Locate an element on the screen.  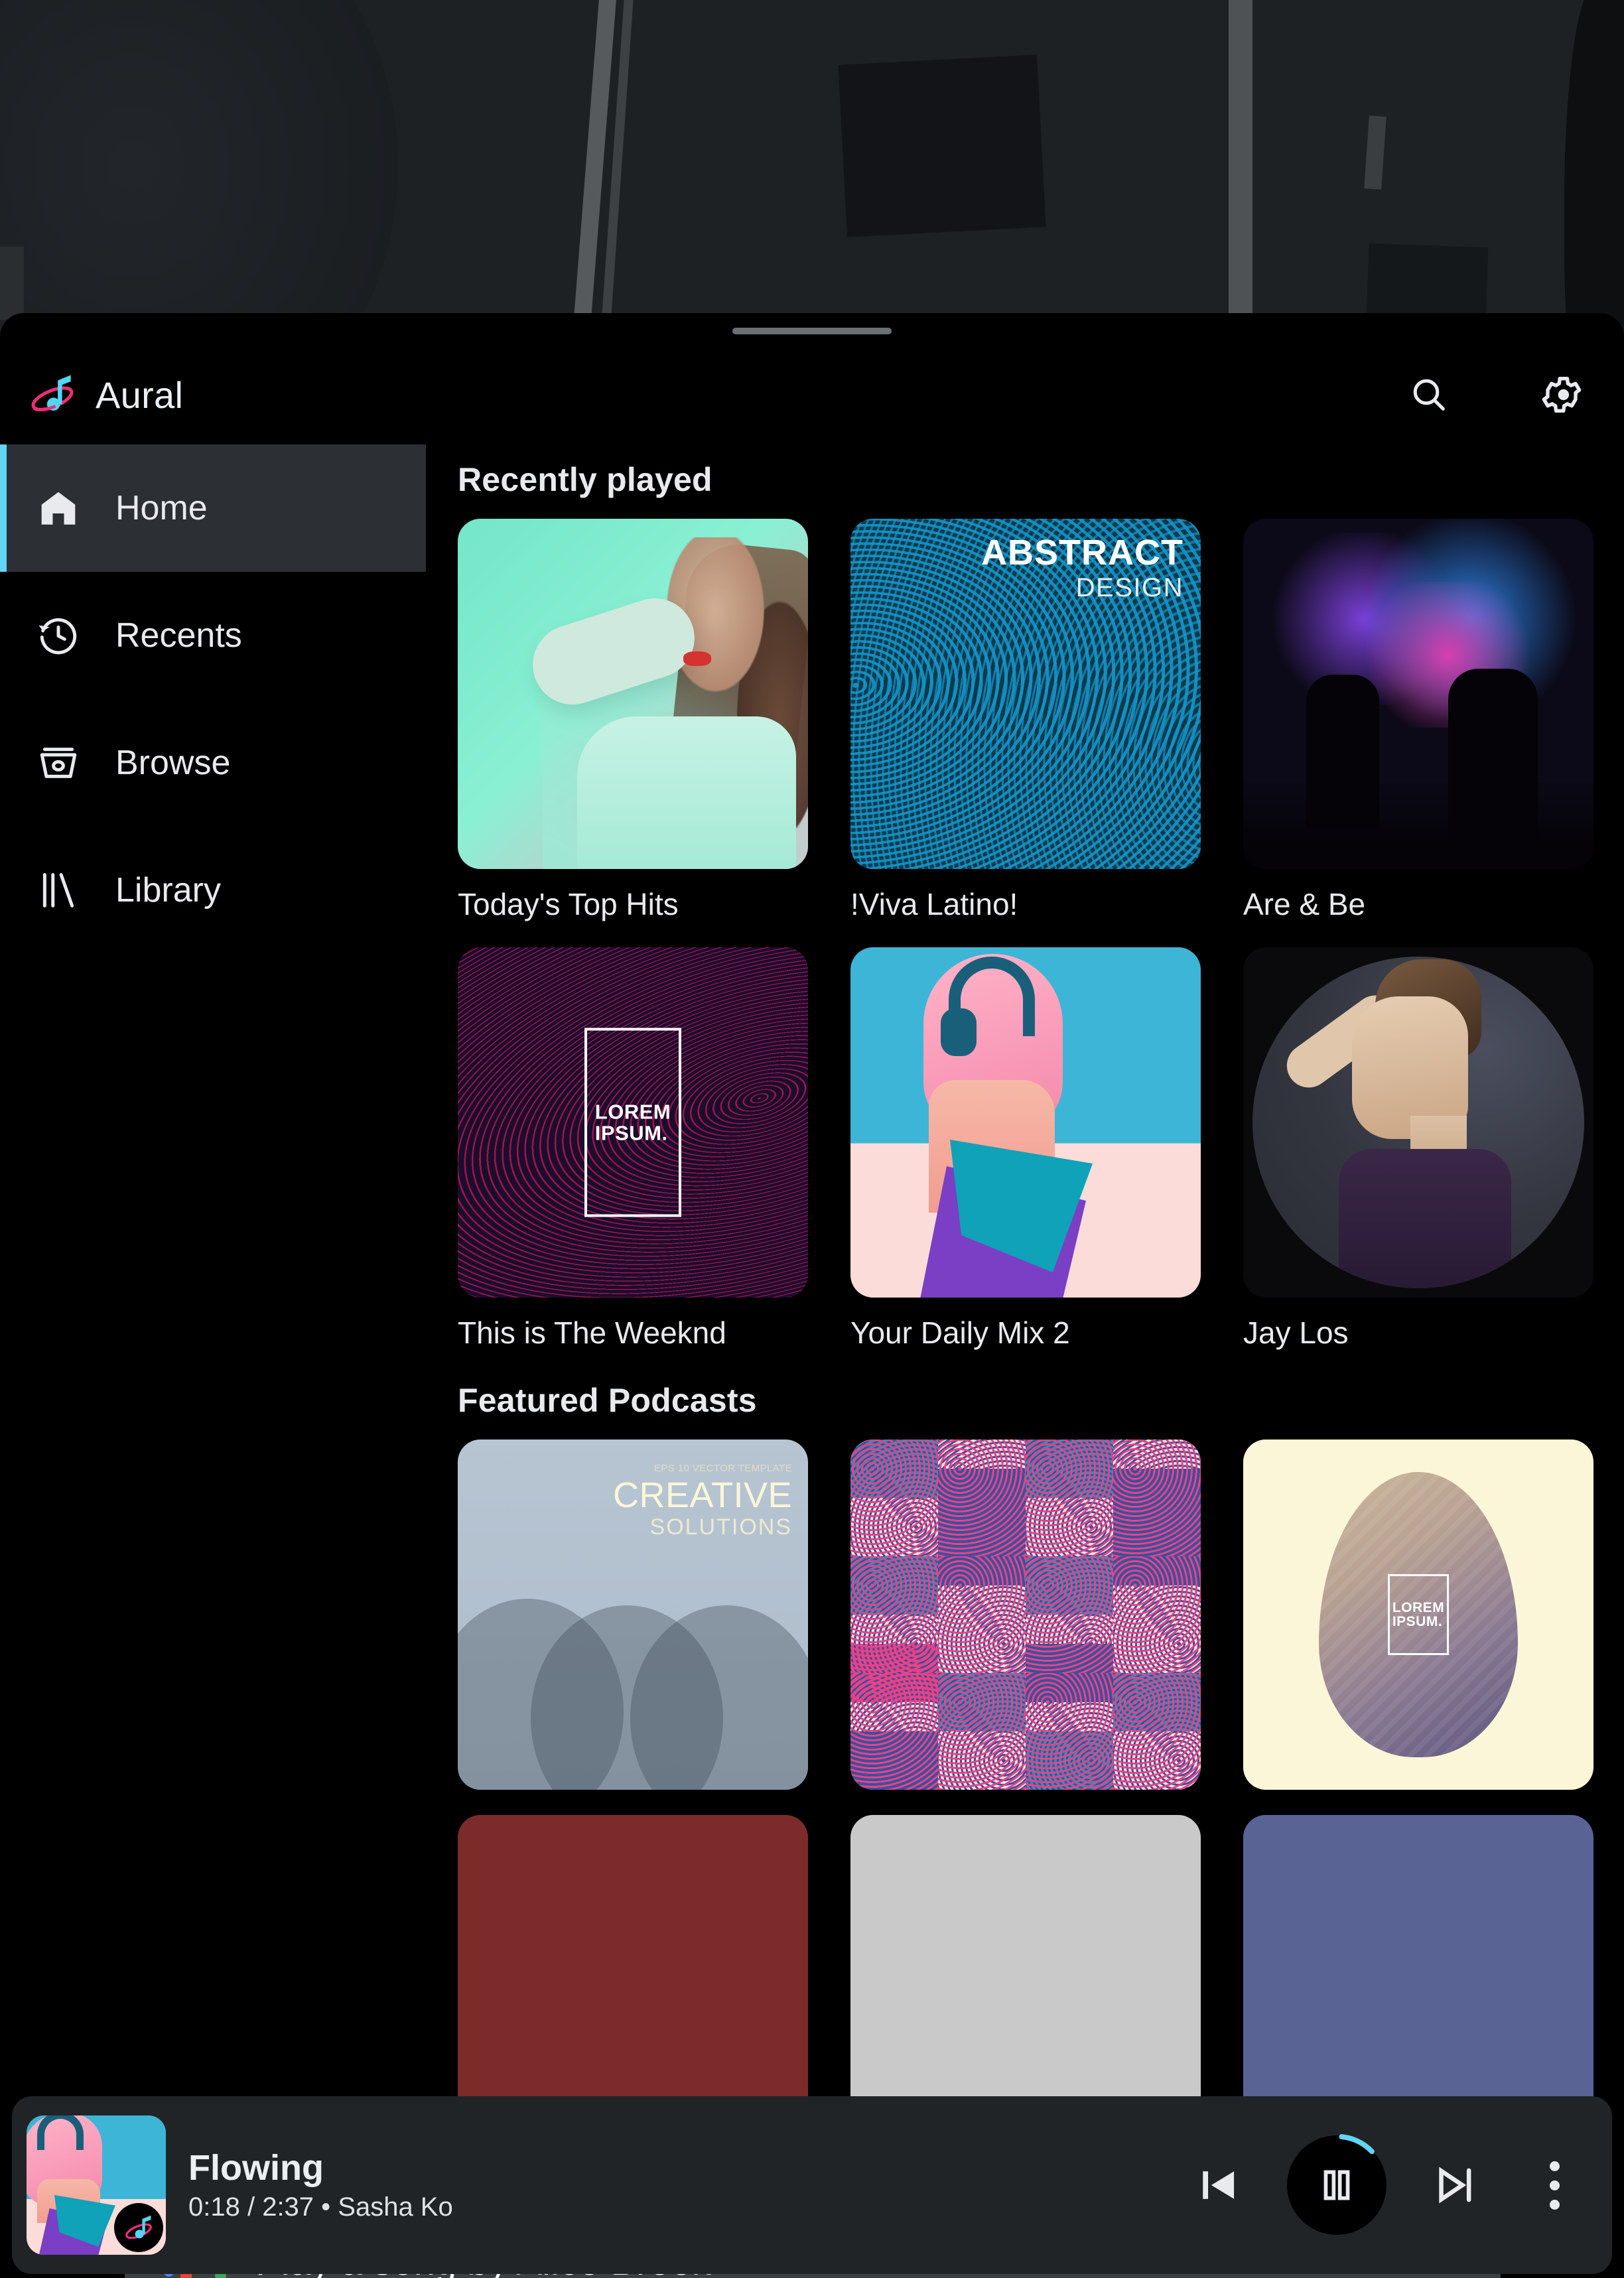
tile-label: Jay Los is located at coordinates (1296, 1332).